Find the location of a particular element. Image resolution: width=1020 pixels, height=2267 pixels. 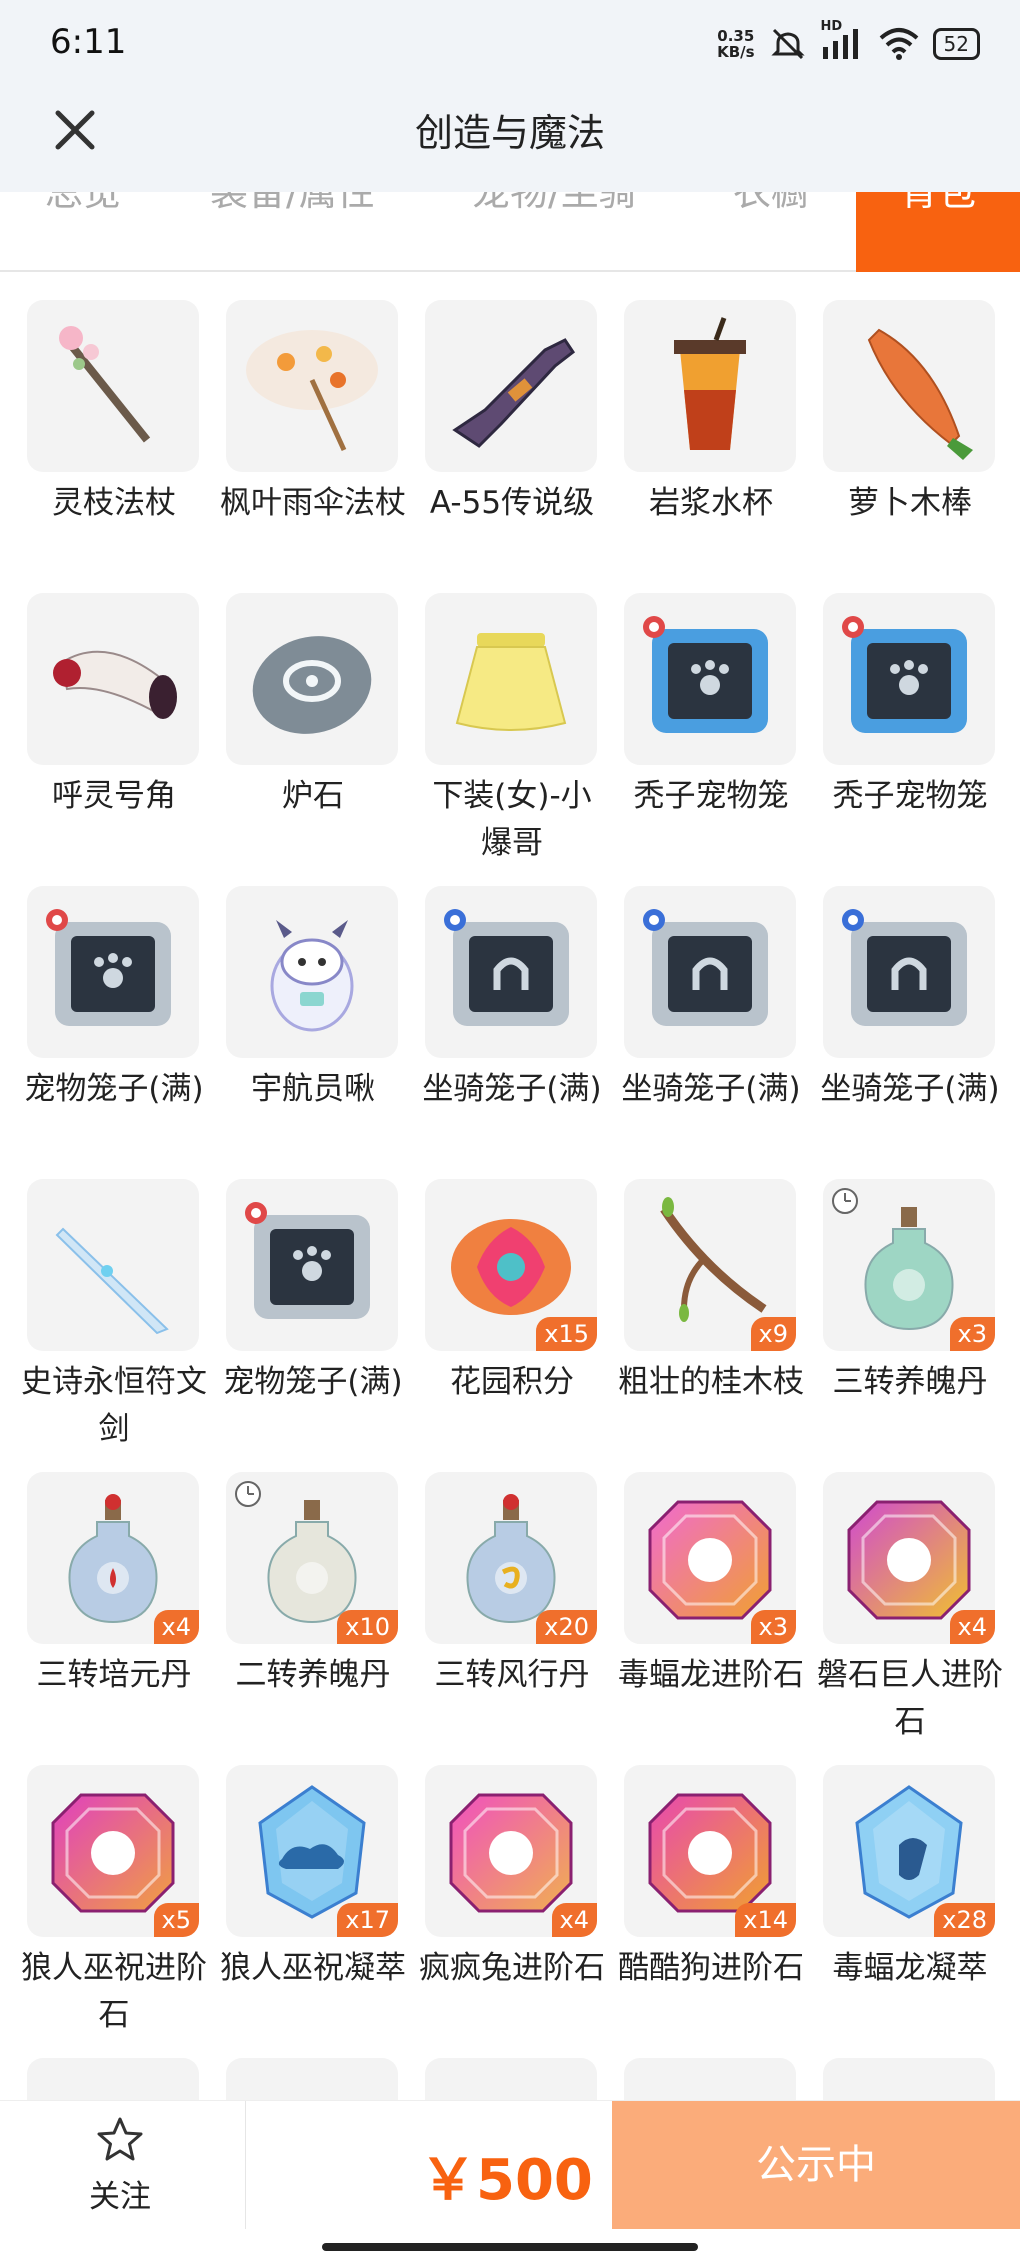

pet-cage-blue-icon is located at coordinates (705, 674).